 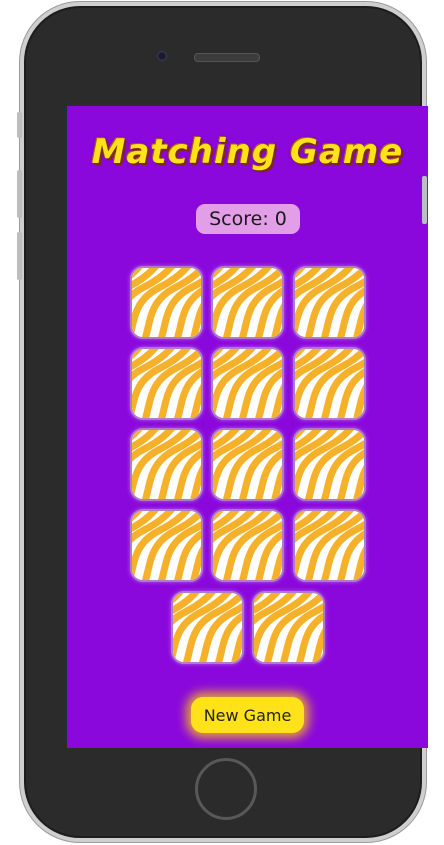 I want to click on volume-up-button, so click(x=19, y=194).